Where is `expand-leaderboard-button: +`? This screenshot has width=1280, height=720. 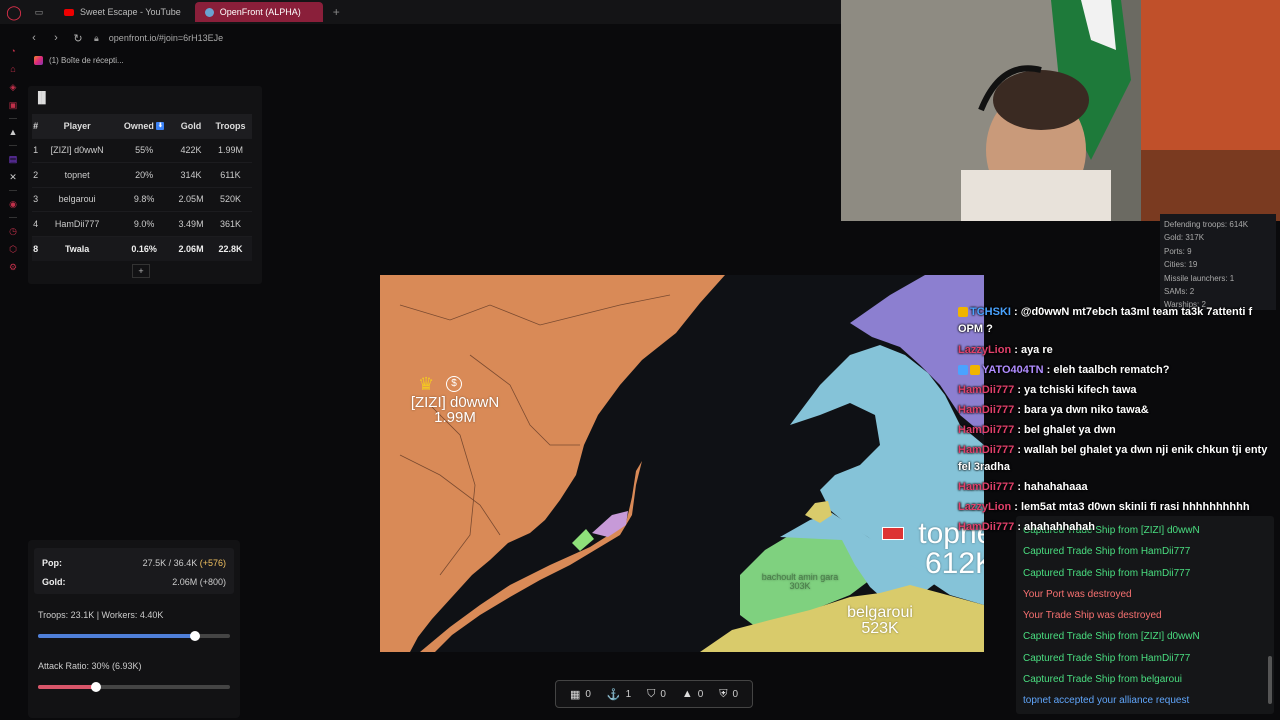
expand-leaderboard-button: + is located at coordinates (141, 271).